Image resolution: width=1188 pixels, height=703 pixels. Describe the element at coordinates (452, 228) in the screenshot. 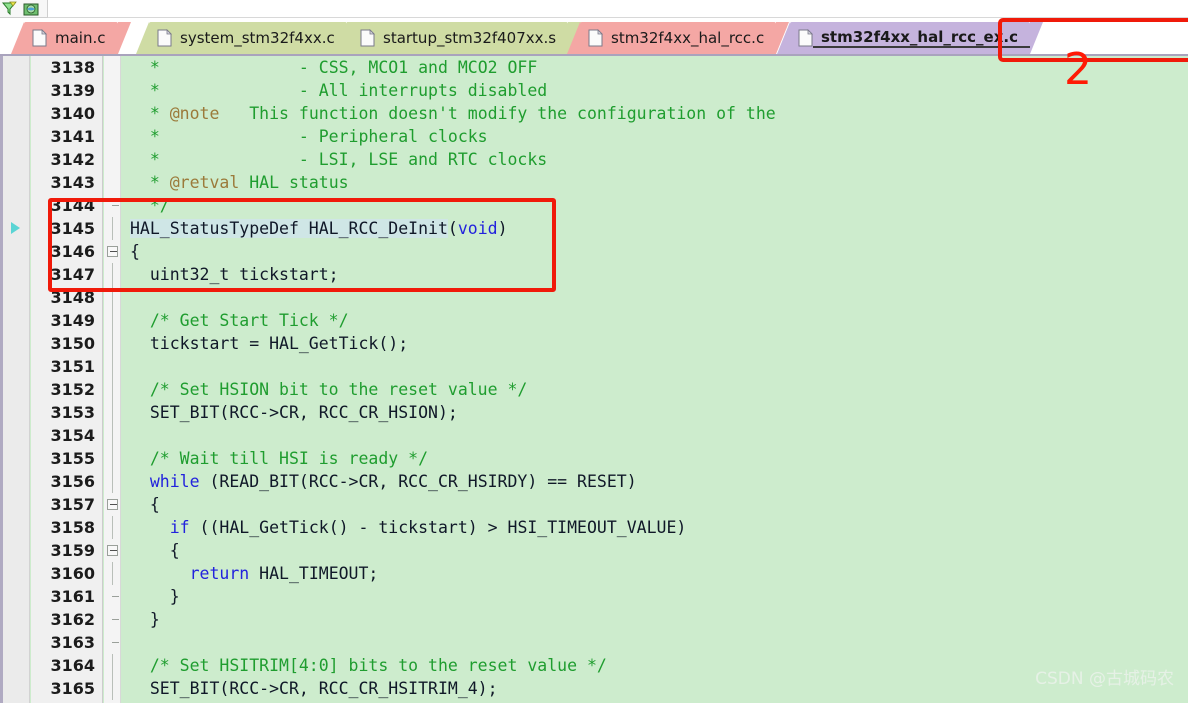

I see `code-token: (` at that location.